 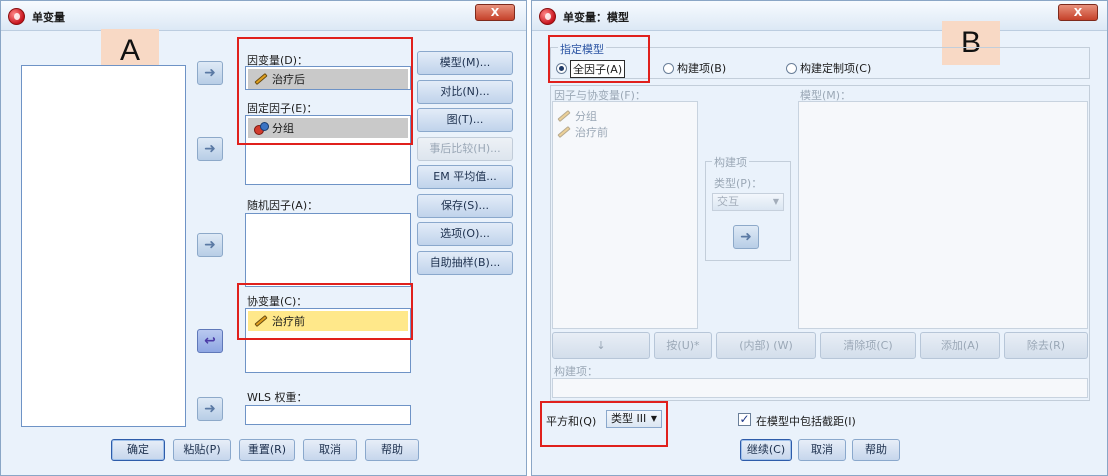 I want to click on dependent-field: 治疗后, so click(x=328, y=78).